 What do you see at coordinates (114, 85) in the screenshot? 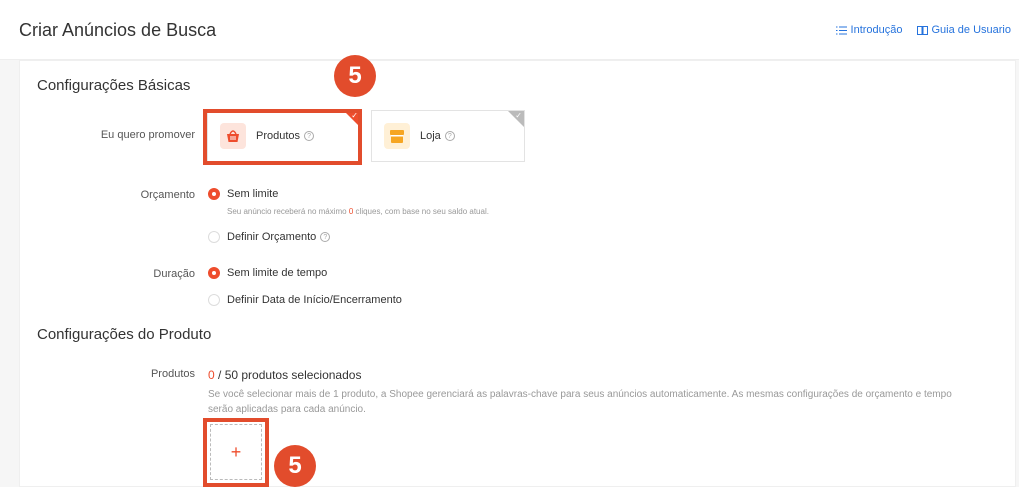
I see `basic-settings-title: Configurações Básicas` at bounding box center [114, 85].